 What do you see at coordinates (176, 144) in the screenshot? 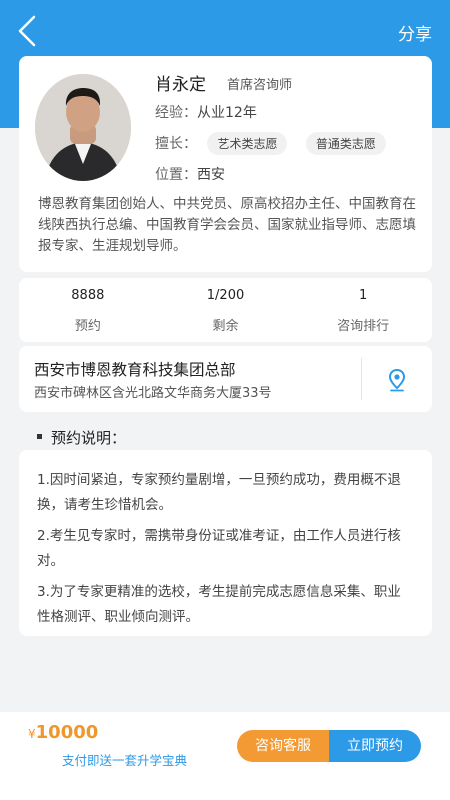
I see `specialty-label: 擅长：` at bounding box center [176, 144].